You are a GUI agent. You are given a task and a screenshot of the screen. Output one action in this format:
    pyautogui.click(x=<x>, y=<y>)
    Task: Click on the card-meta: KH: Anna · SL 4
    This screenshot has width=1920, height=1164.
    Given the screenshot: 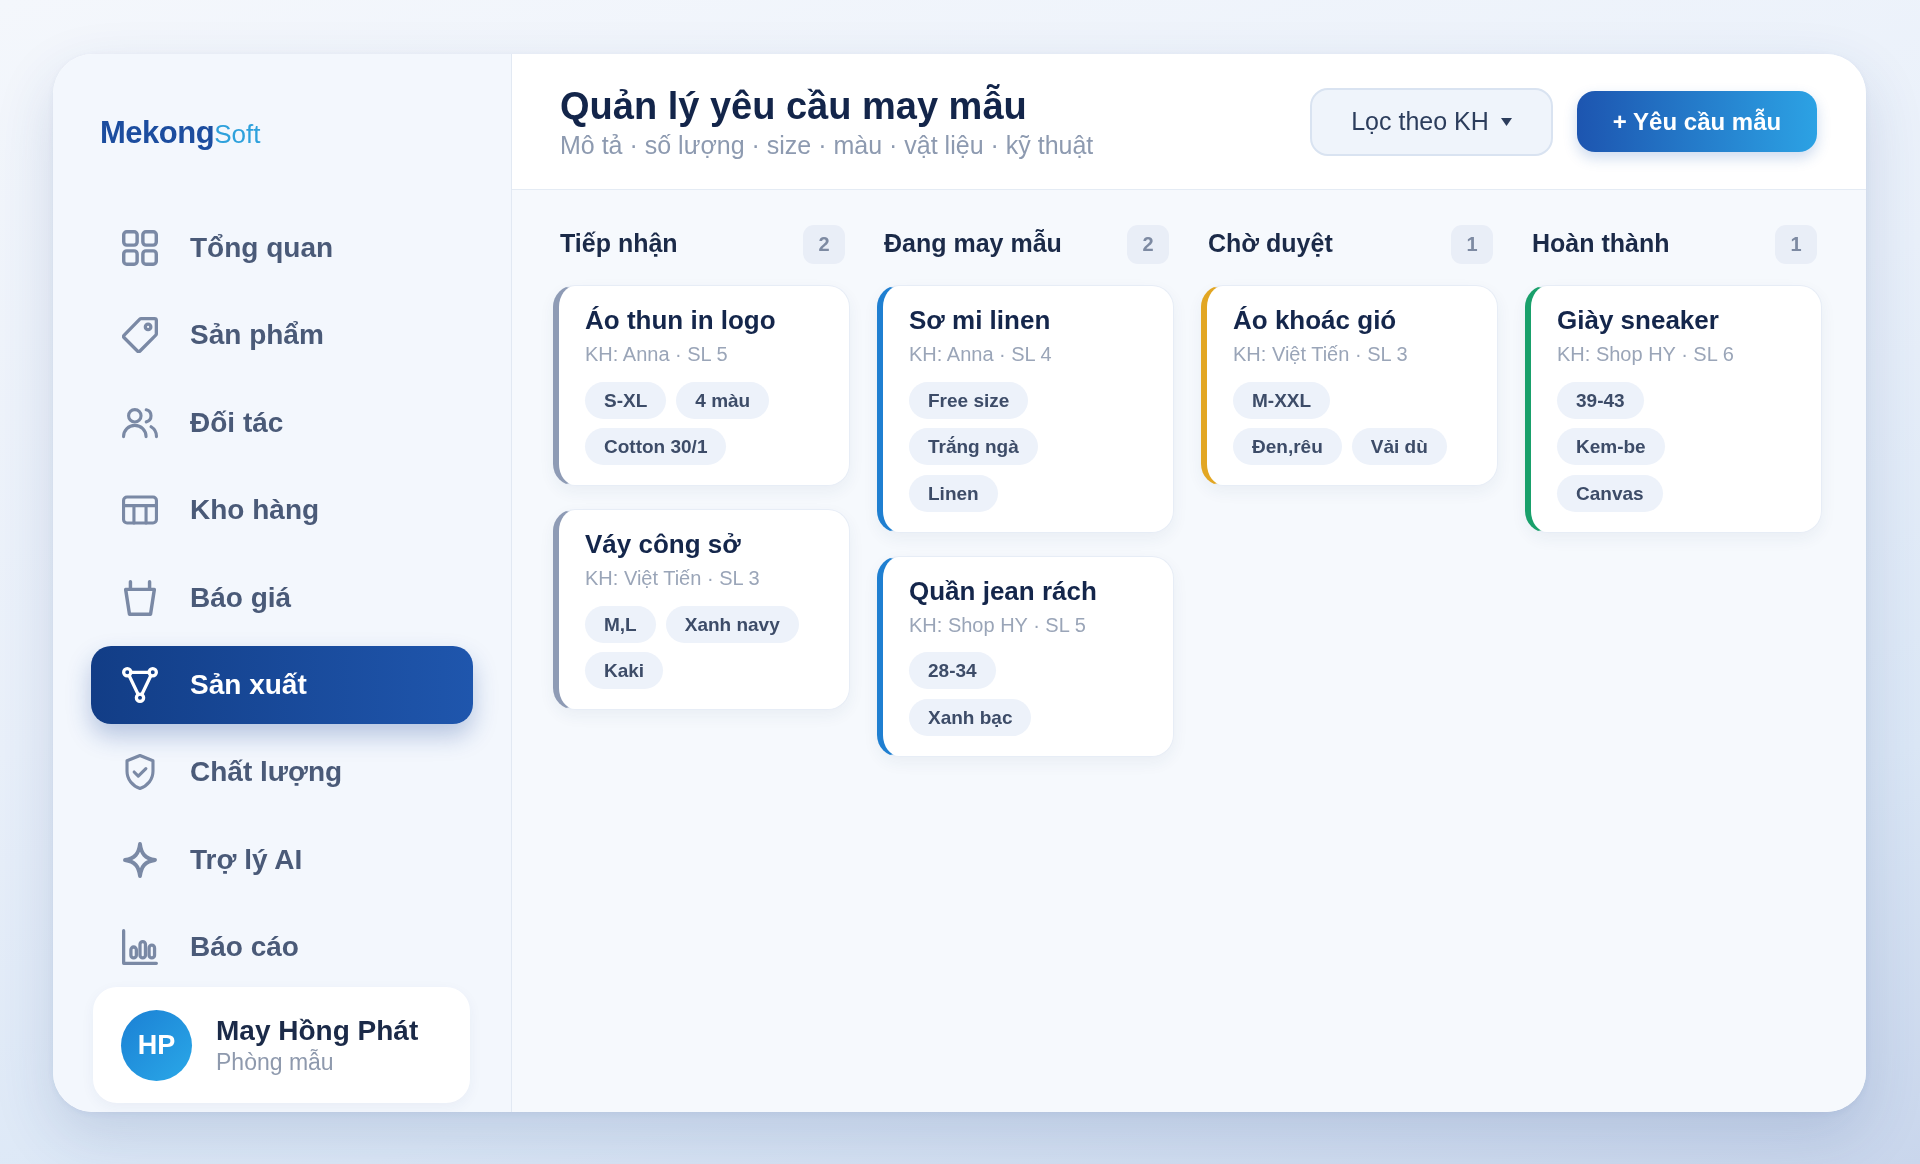 What is the action you would take?
    pyautogui.click(x=981, y=354)
    